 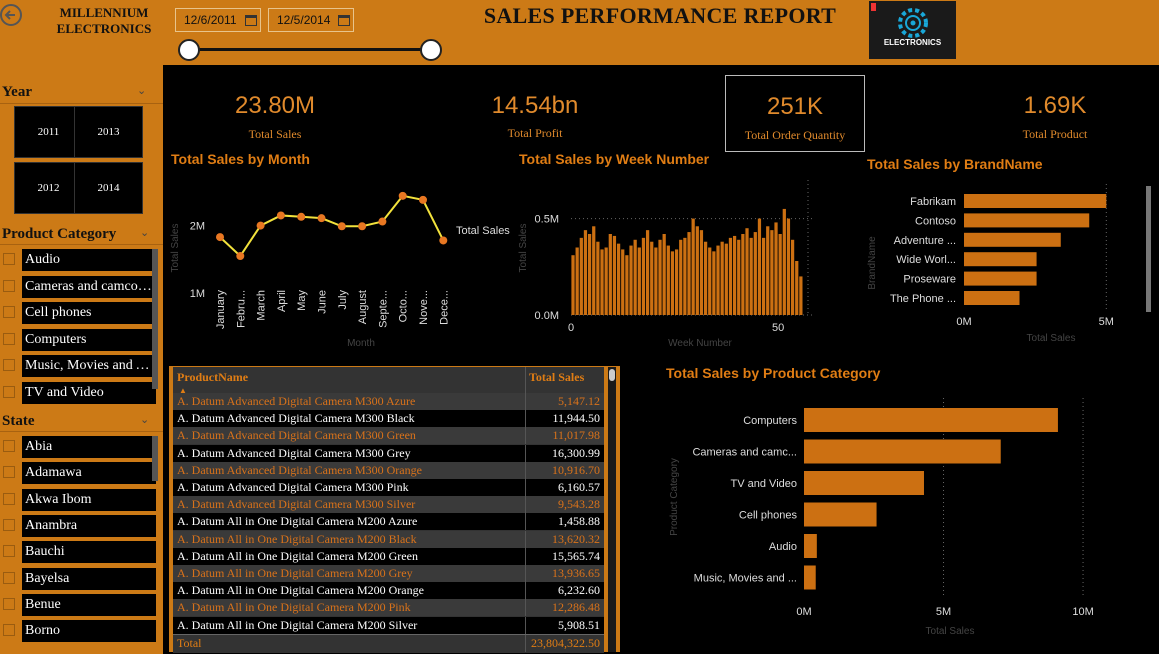 What do you see at coordinates (795, 113) in the screenshot?
I see `kpi-card-order-quantity: 251K Total Order Quantity` at bounding box center [795, 113].